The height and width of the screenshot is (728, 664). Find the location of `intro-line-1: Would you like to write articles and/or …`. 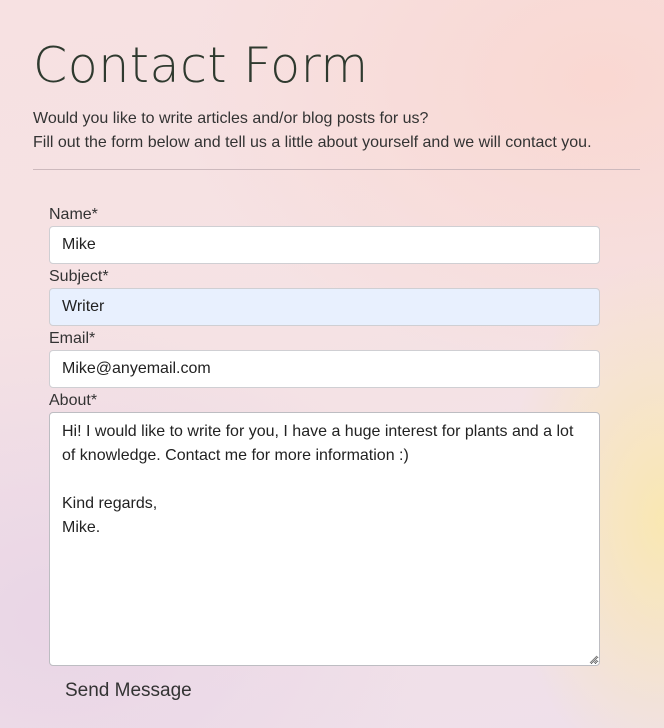

intro-line-1: Would you like to write articles and/or … is located at coordinates (231, 118).